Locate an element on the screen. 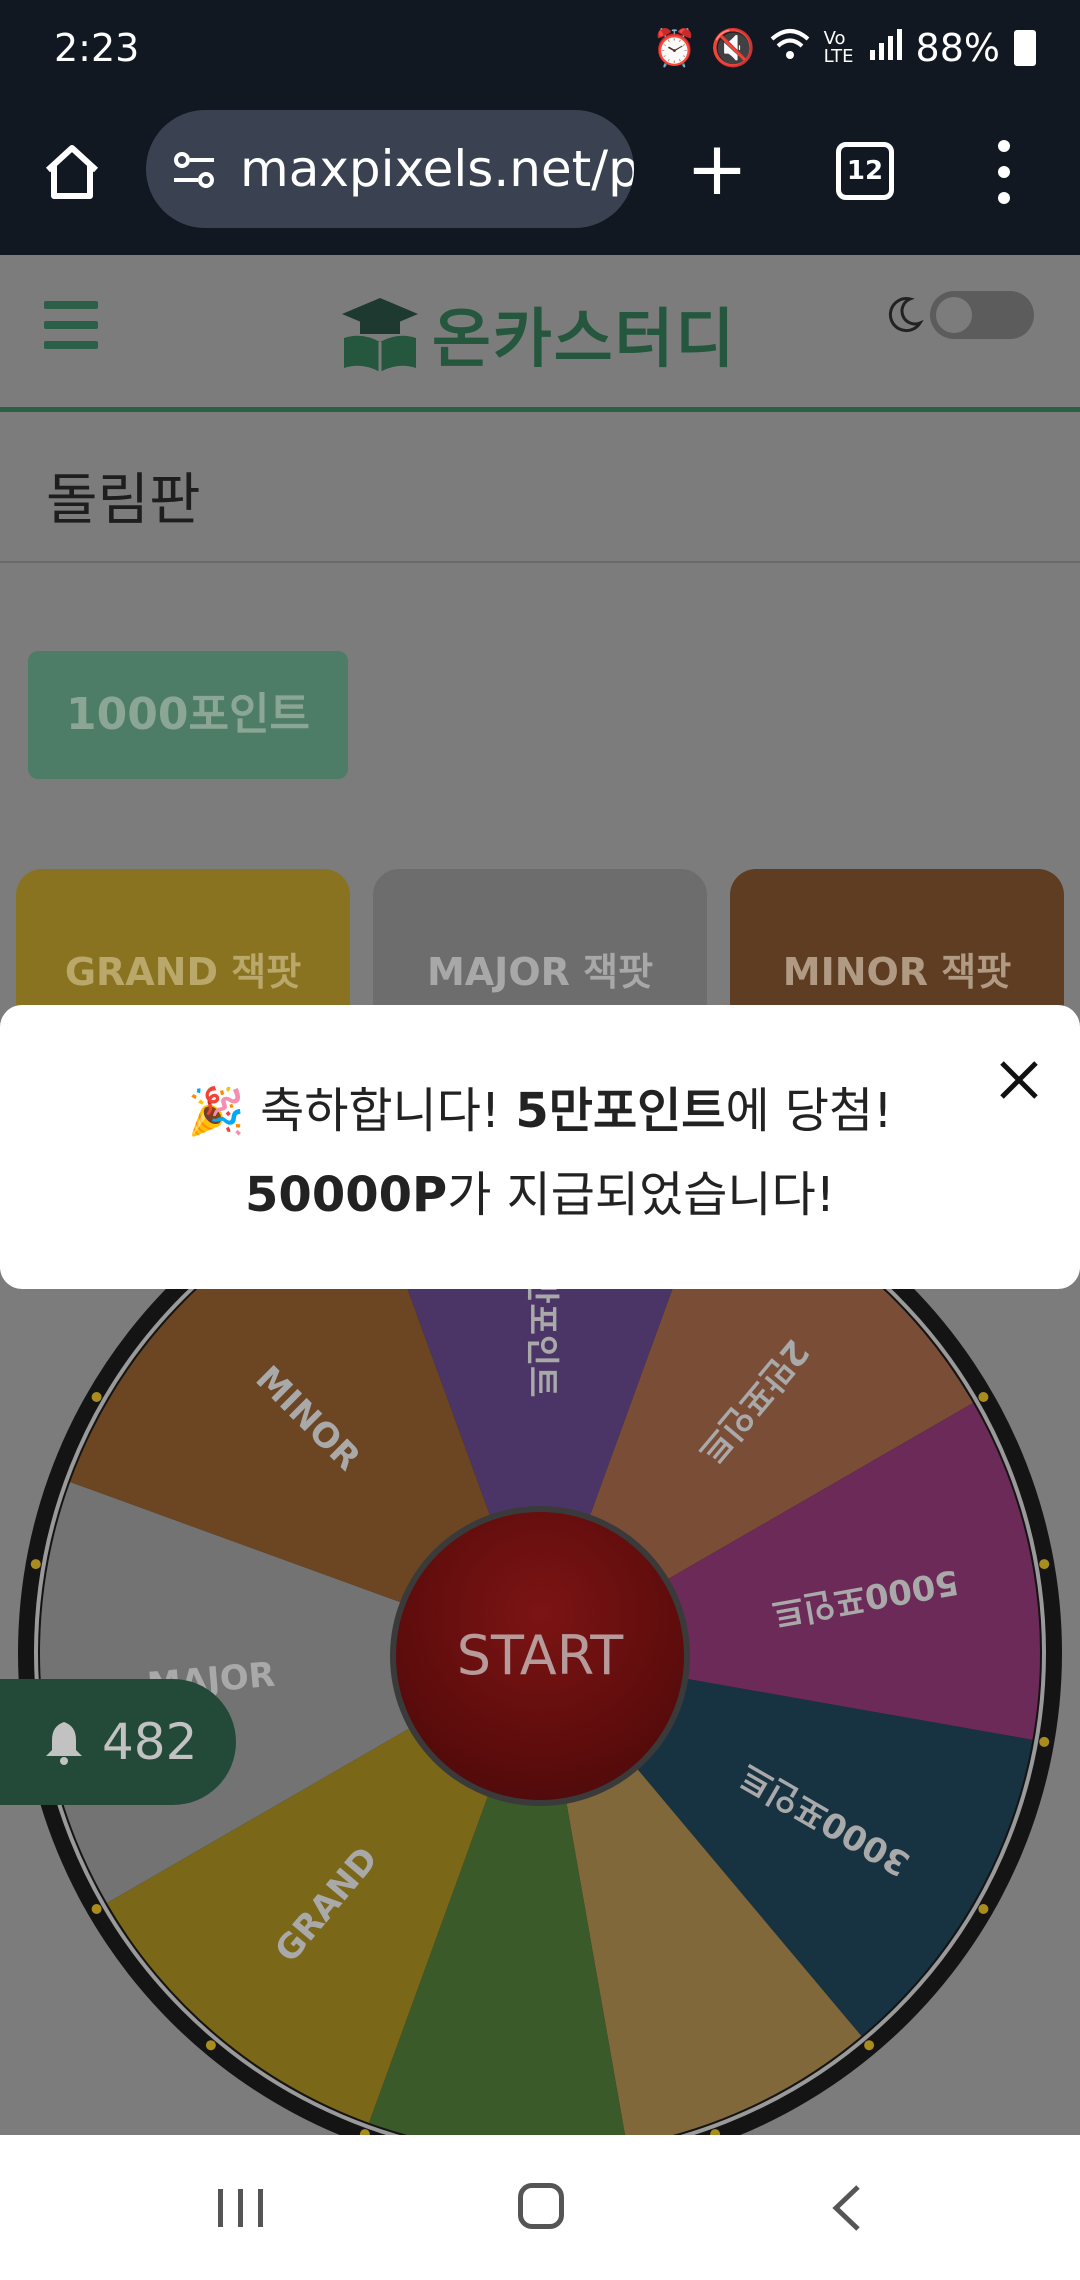 The height and width of the screenshot is (2280, 1080). popup-message-line1: 🎉 축하합니다! 5만포인트에 당첨! is located at coordinates (540, 1106).